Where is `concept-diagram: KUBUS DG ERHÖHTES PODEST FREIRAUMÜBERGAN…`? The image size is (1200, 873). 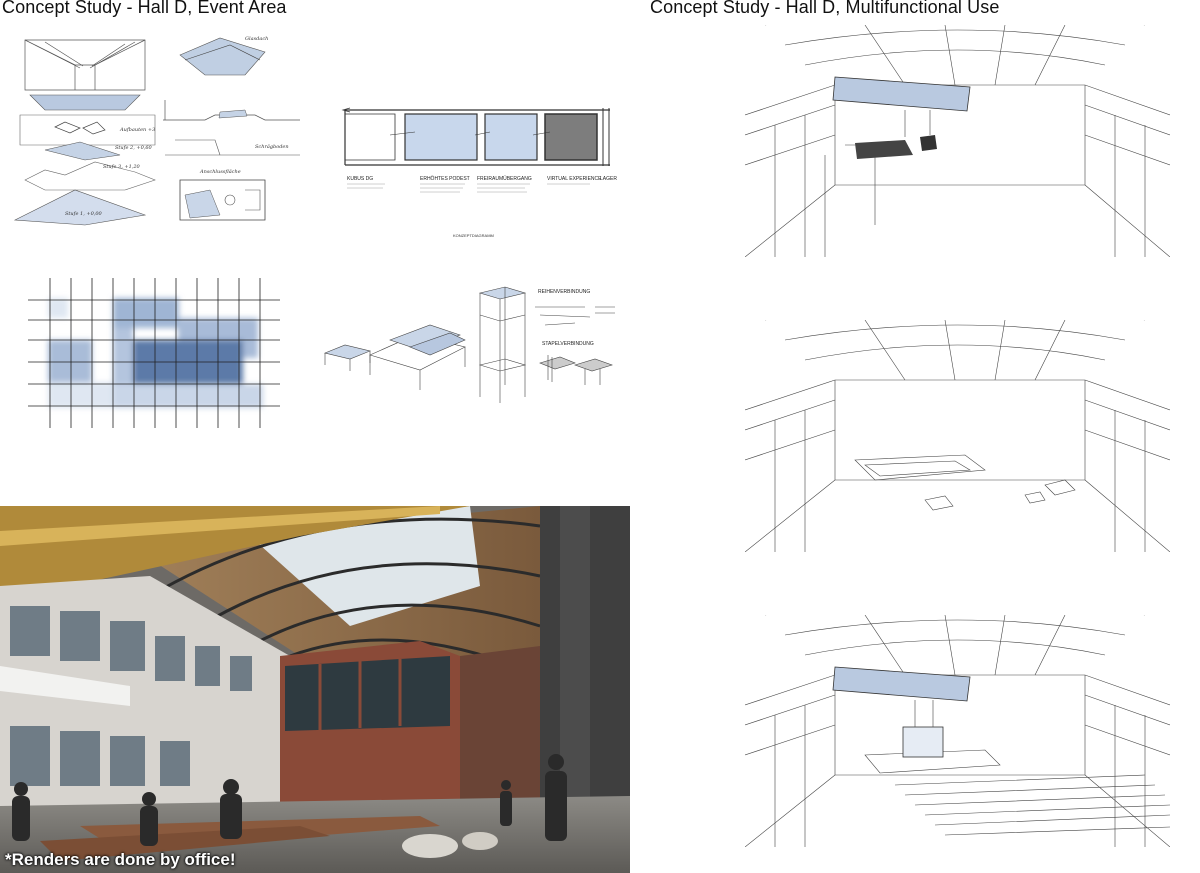 concept-diagram: KUBUS DG ERHÖHTES PODEST FREIRAUMÜBERGAN… is located at coordinates (479, 172).